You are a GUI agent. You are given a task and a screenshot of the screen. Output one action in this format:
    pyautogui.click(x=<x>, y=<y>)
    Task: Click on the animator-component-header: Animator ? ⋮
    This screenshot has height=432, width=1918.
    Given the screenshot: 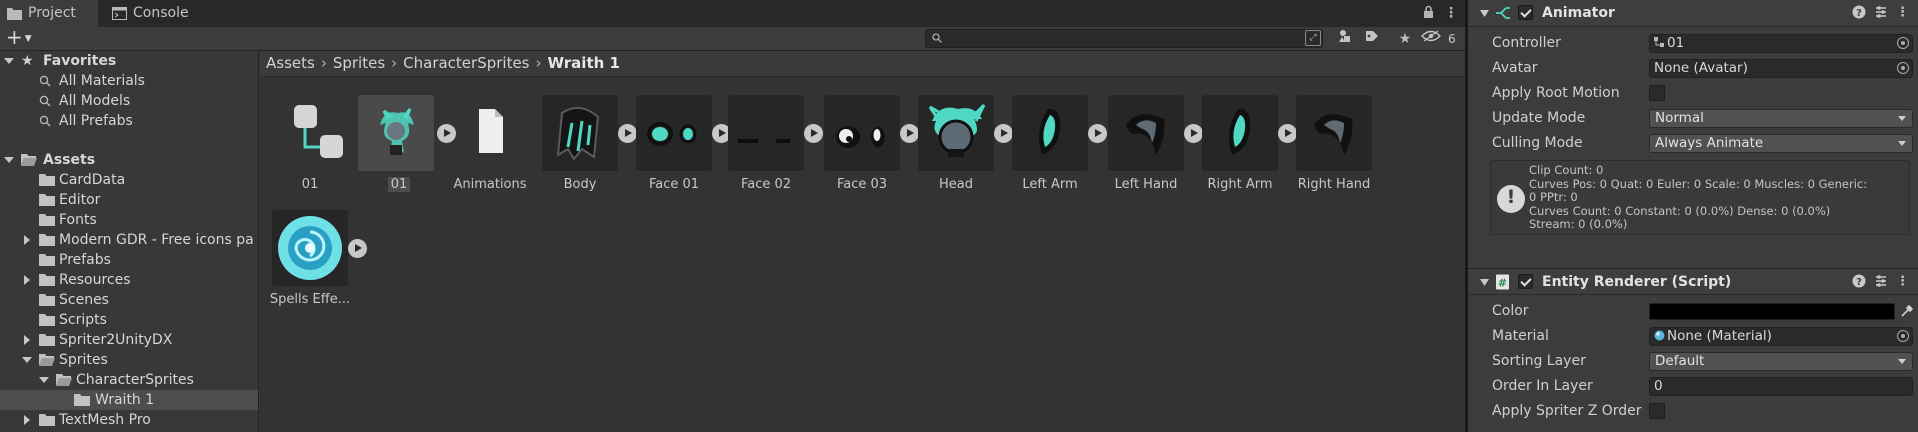 What is the action you would take?
    pyautogui.click(x=1693, y=13)
    